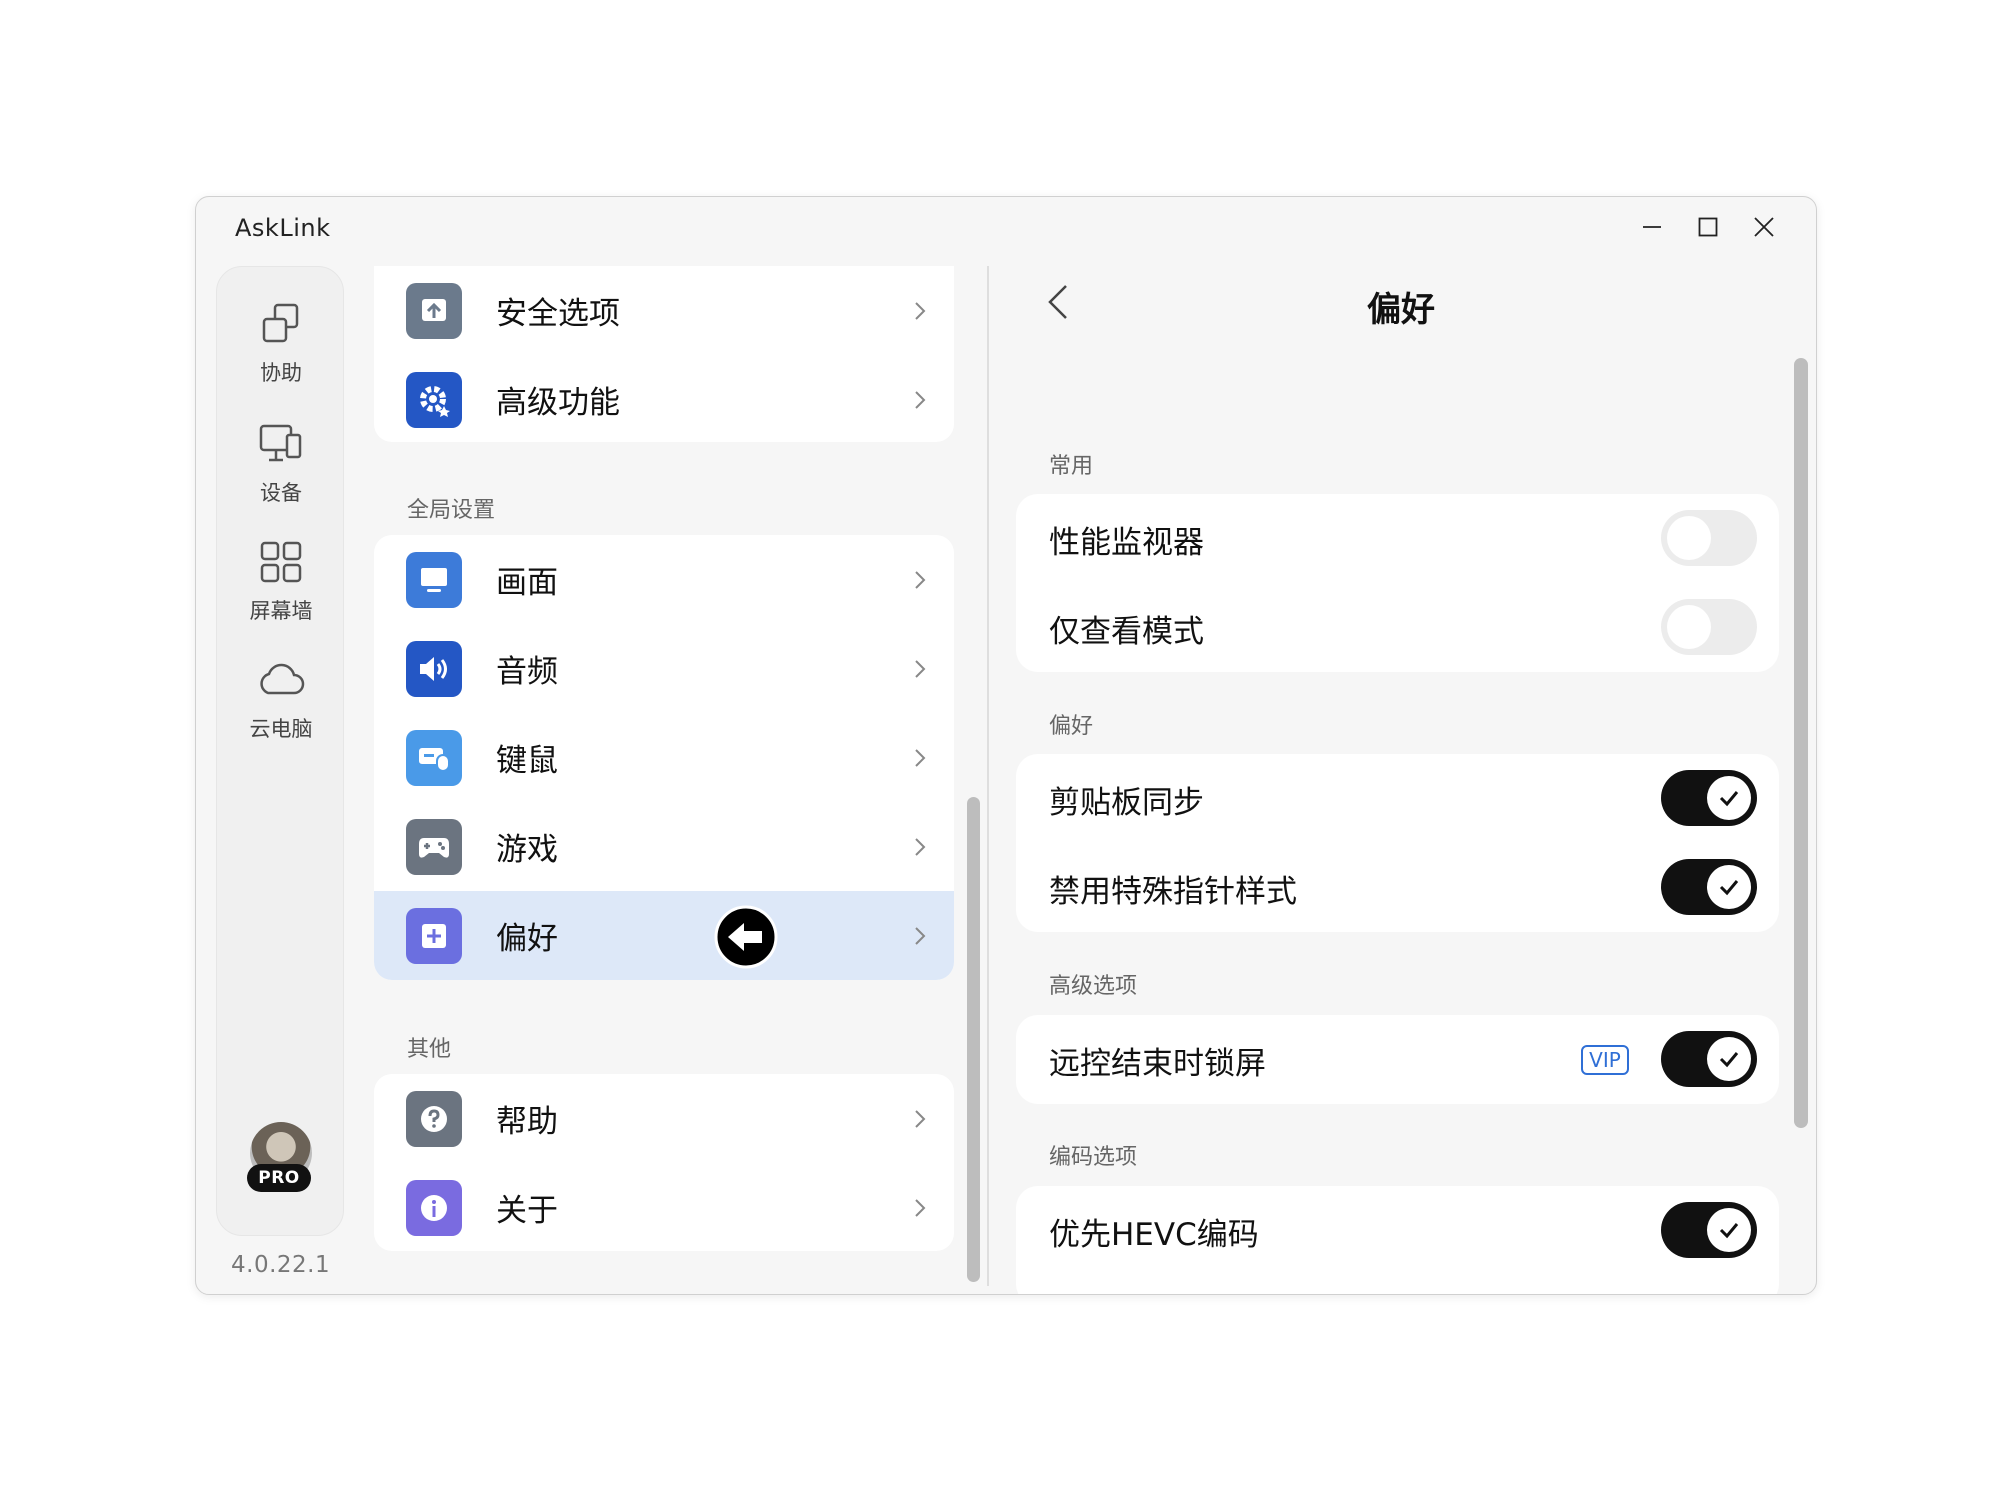 This screenshot has width=2000, height=1500. What do you see at coordinates (434, 1118) in the screenshot?
I see `help-icon` at bounding box center [434, 1118].